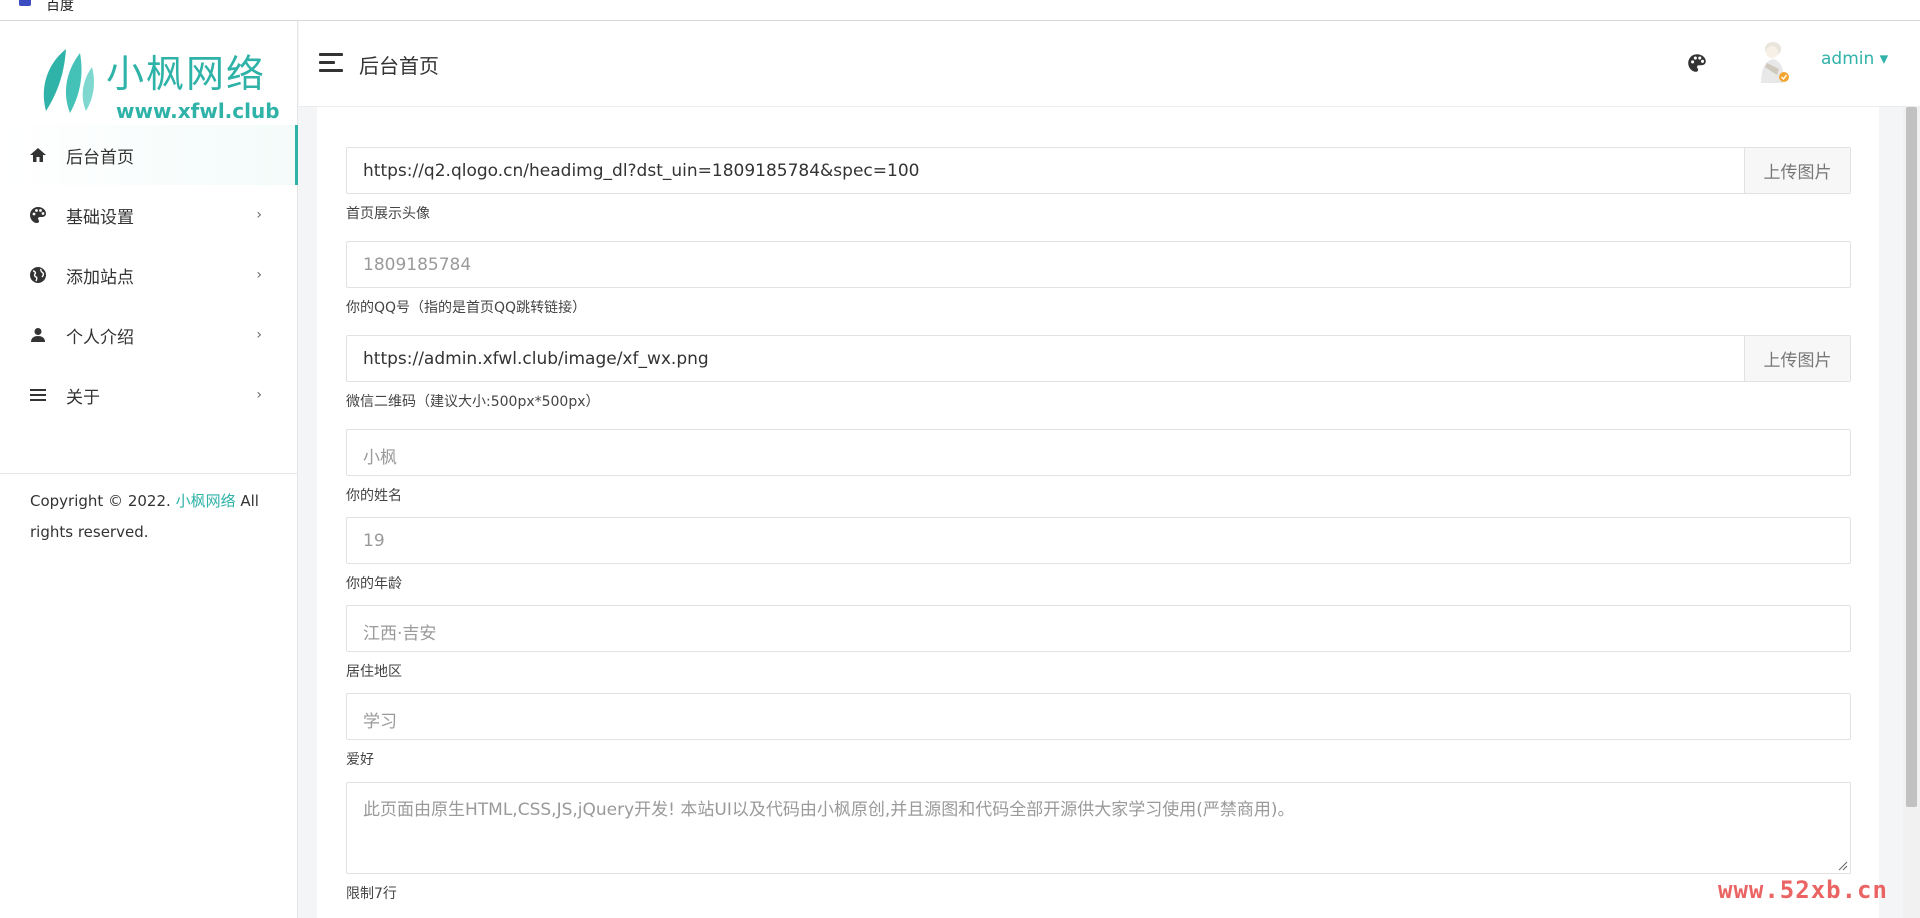 The height and width of the screenshot is (918, 1920). I want to click on sidebar-item-about: 关于 ›, so click(149, 395).